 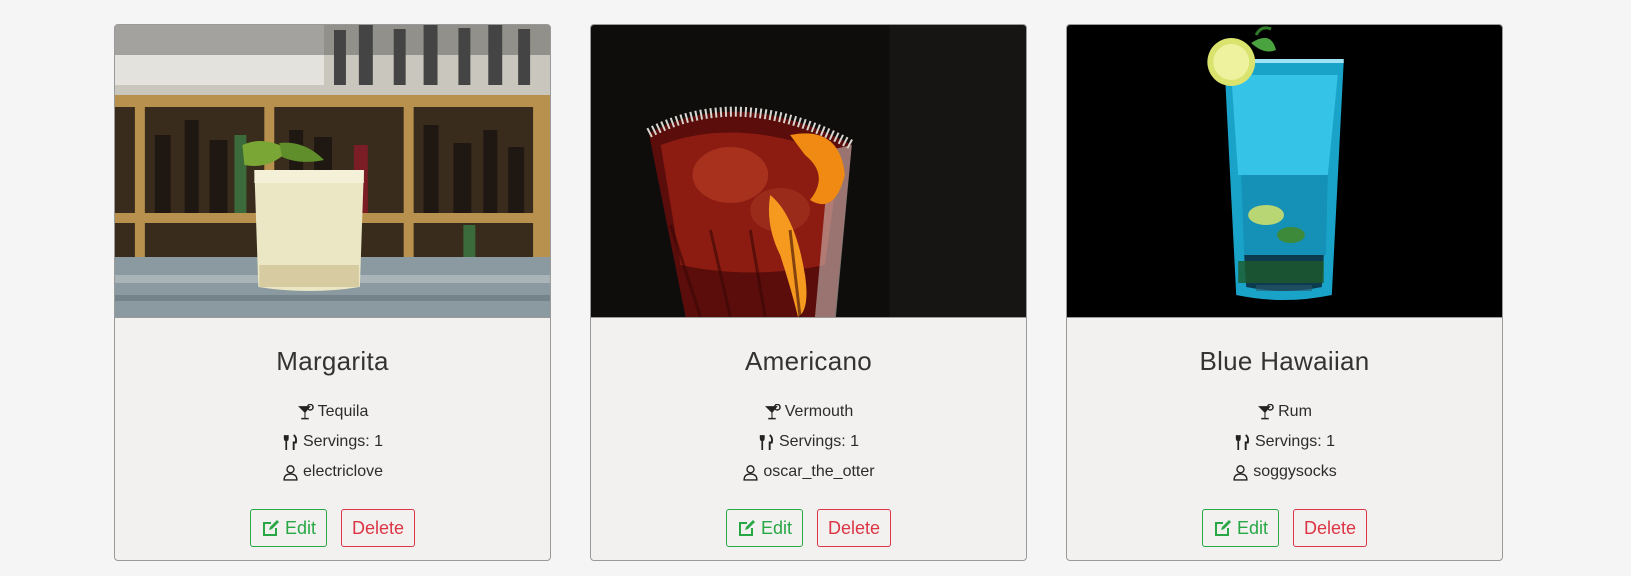 I want to click on recipe-author: electriclove, so click(x=332, y=472).